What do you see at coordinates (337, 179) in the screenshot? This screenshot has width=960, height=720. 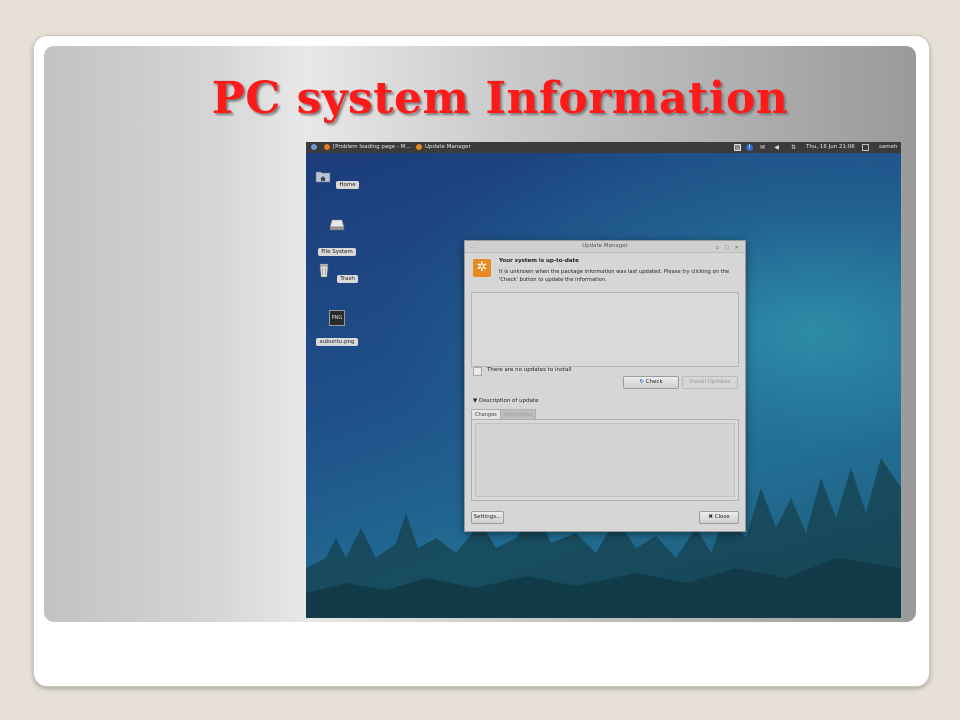 I see `desktop-icon-home: Home` at bounding box center [337, 179].